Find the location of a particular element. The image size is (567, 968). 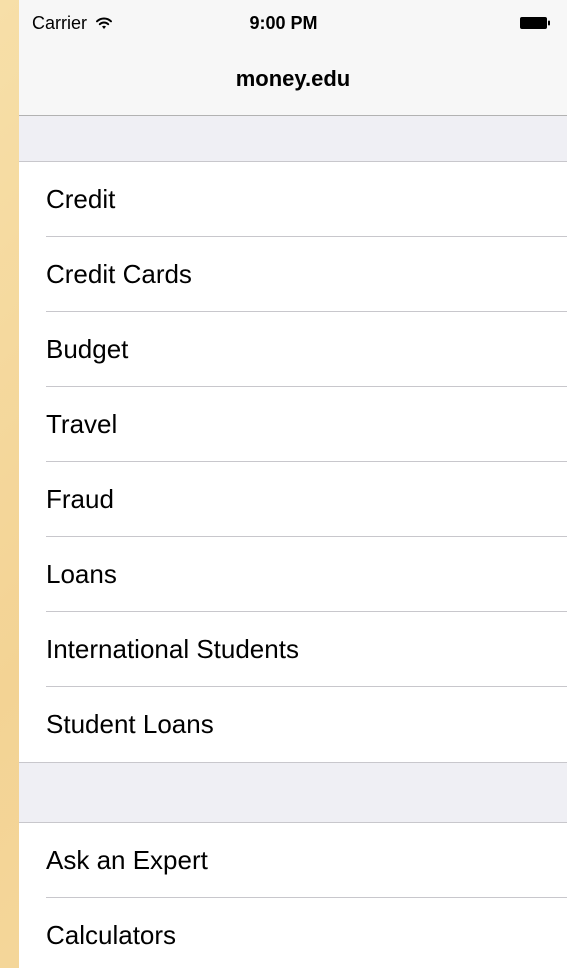

list-item-credit-cards: Credit Cards is located at coordinates (293, 274).